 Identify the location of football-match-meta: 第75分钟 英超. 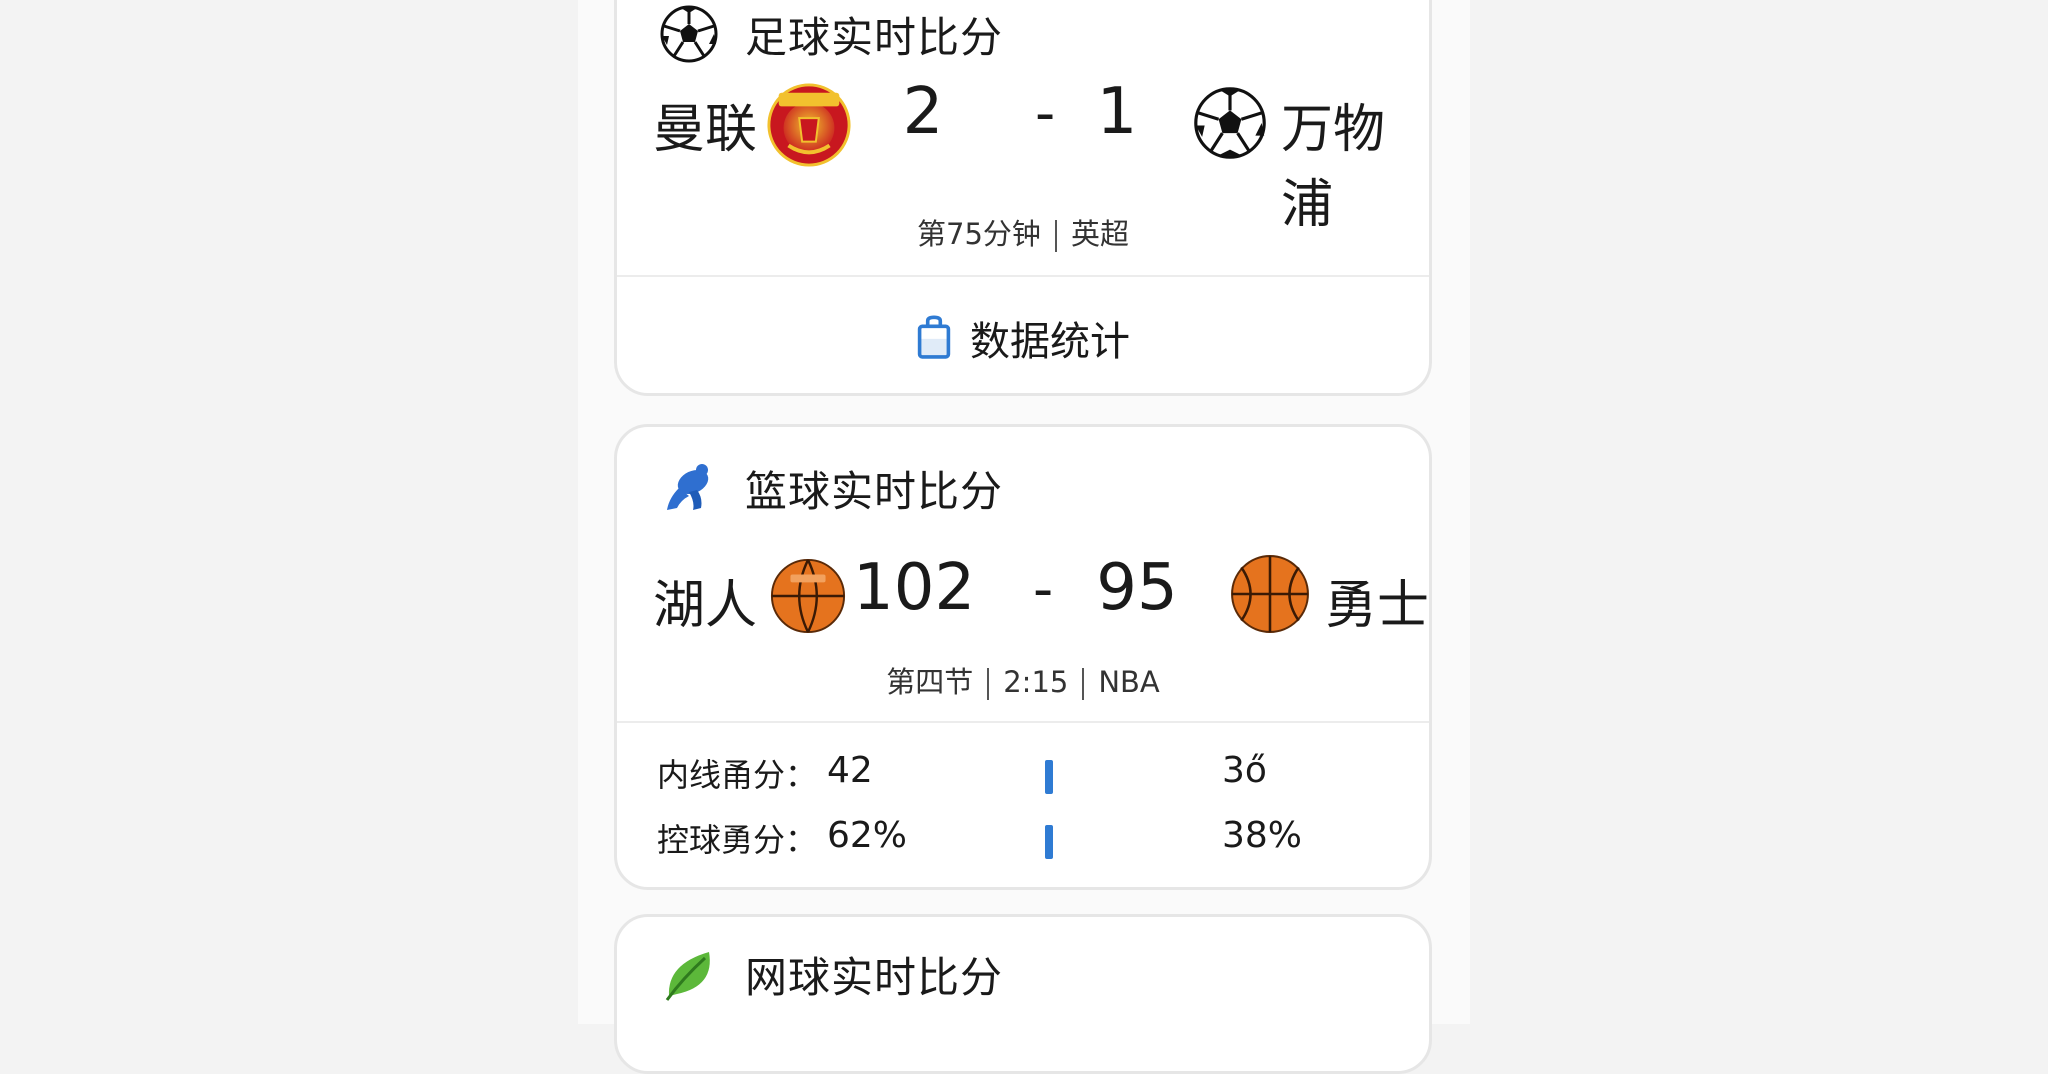
(1023, 232).